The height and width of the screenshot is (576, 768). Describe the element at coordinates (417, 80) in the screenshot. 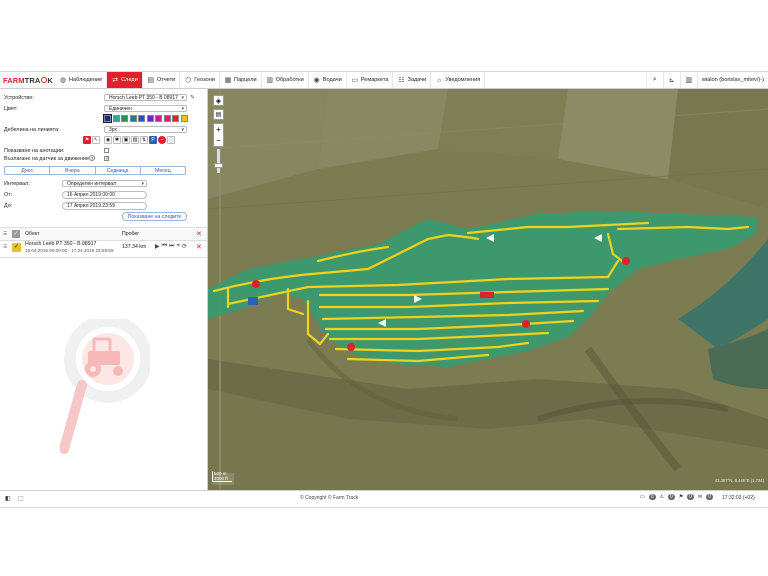

I see `nav-item-label: Задачи` at that location.